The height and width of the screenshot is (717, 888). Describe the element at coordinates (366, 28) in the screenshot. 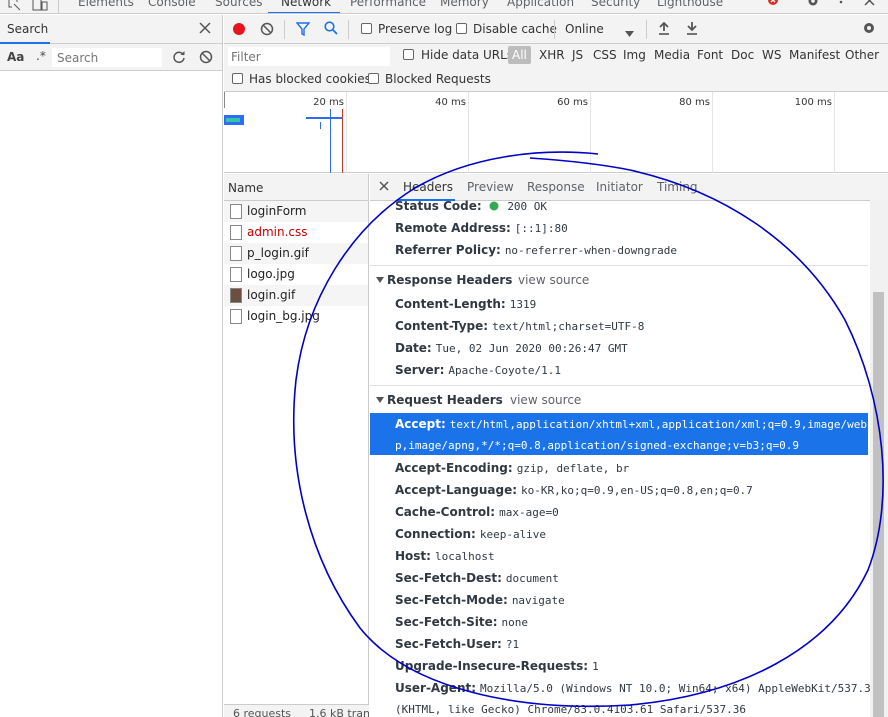

I see `preserve-log-checkbox` at that location.